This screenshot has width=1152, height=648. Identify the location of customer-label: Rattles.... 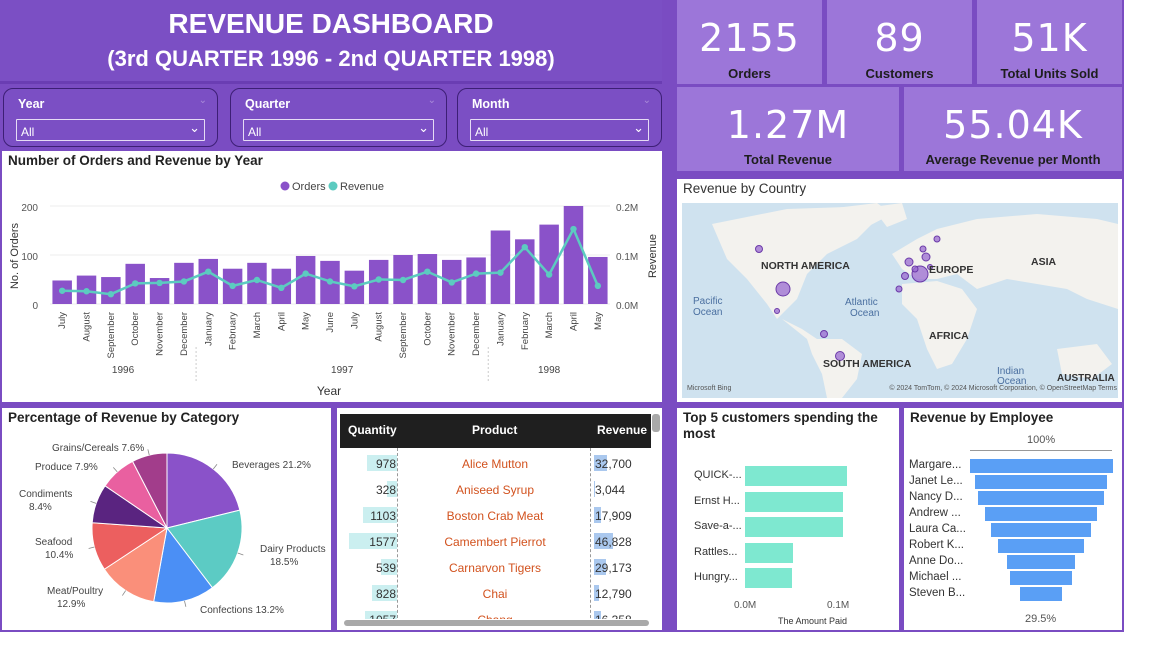
(716, 551).